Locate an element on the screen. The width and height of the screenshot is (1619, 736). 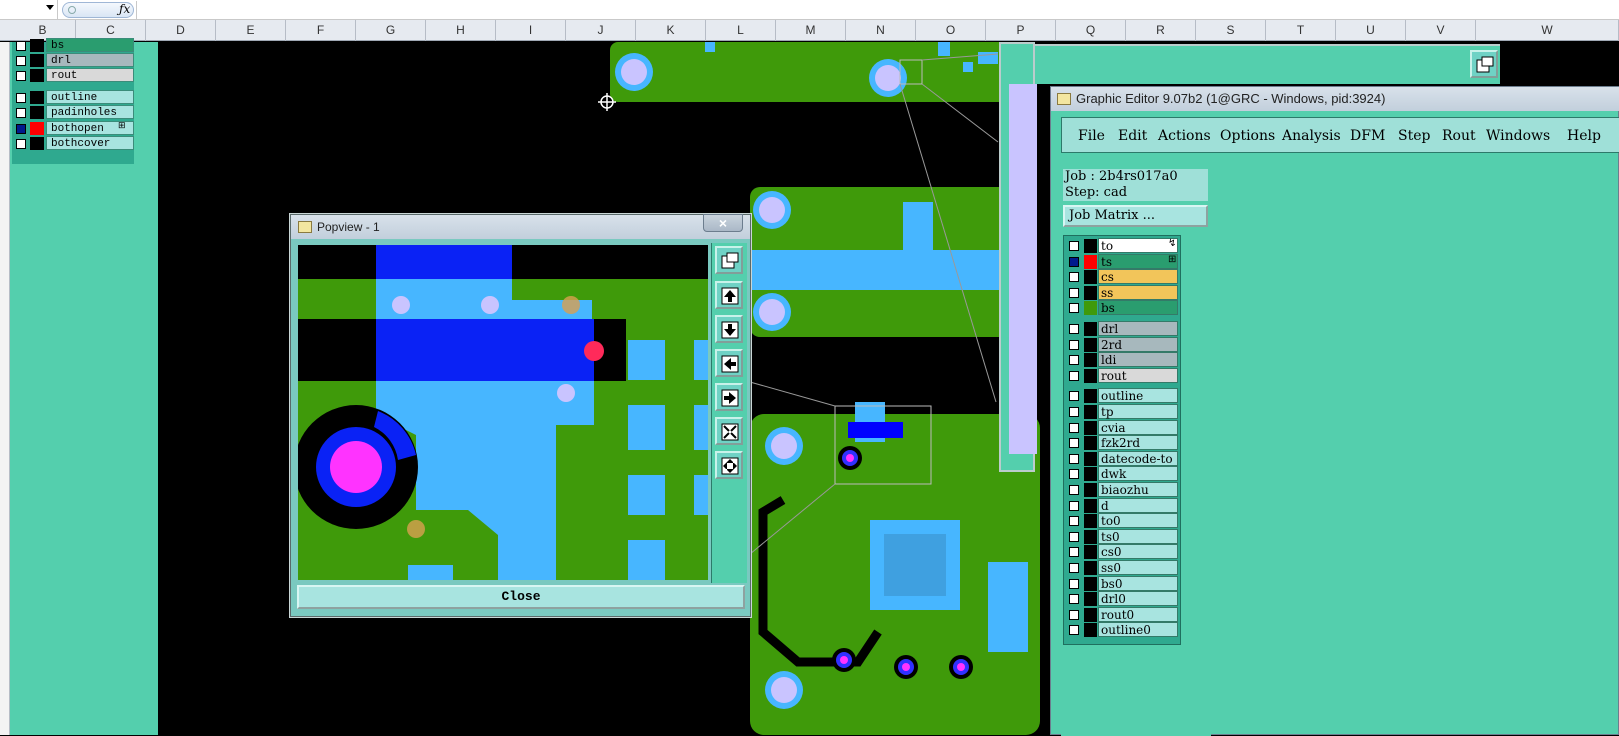
layer-row-drl0: drl0 is located at coordinates (1121, 599).